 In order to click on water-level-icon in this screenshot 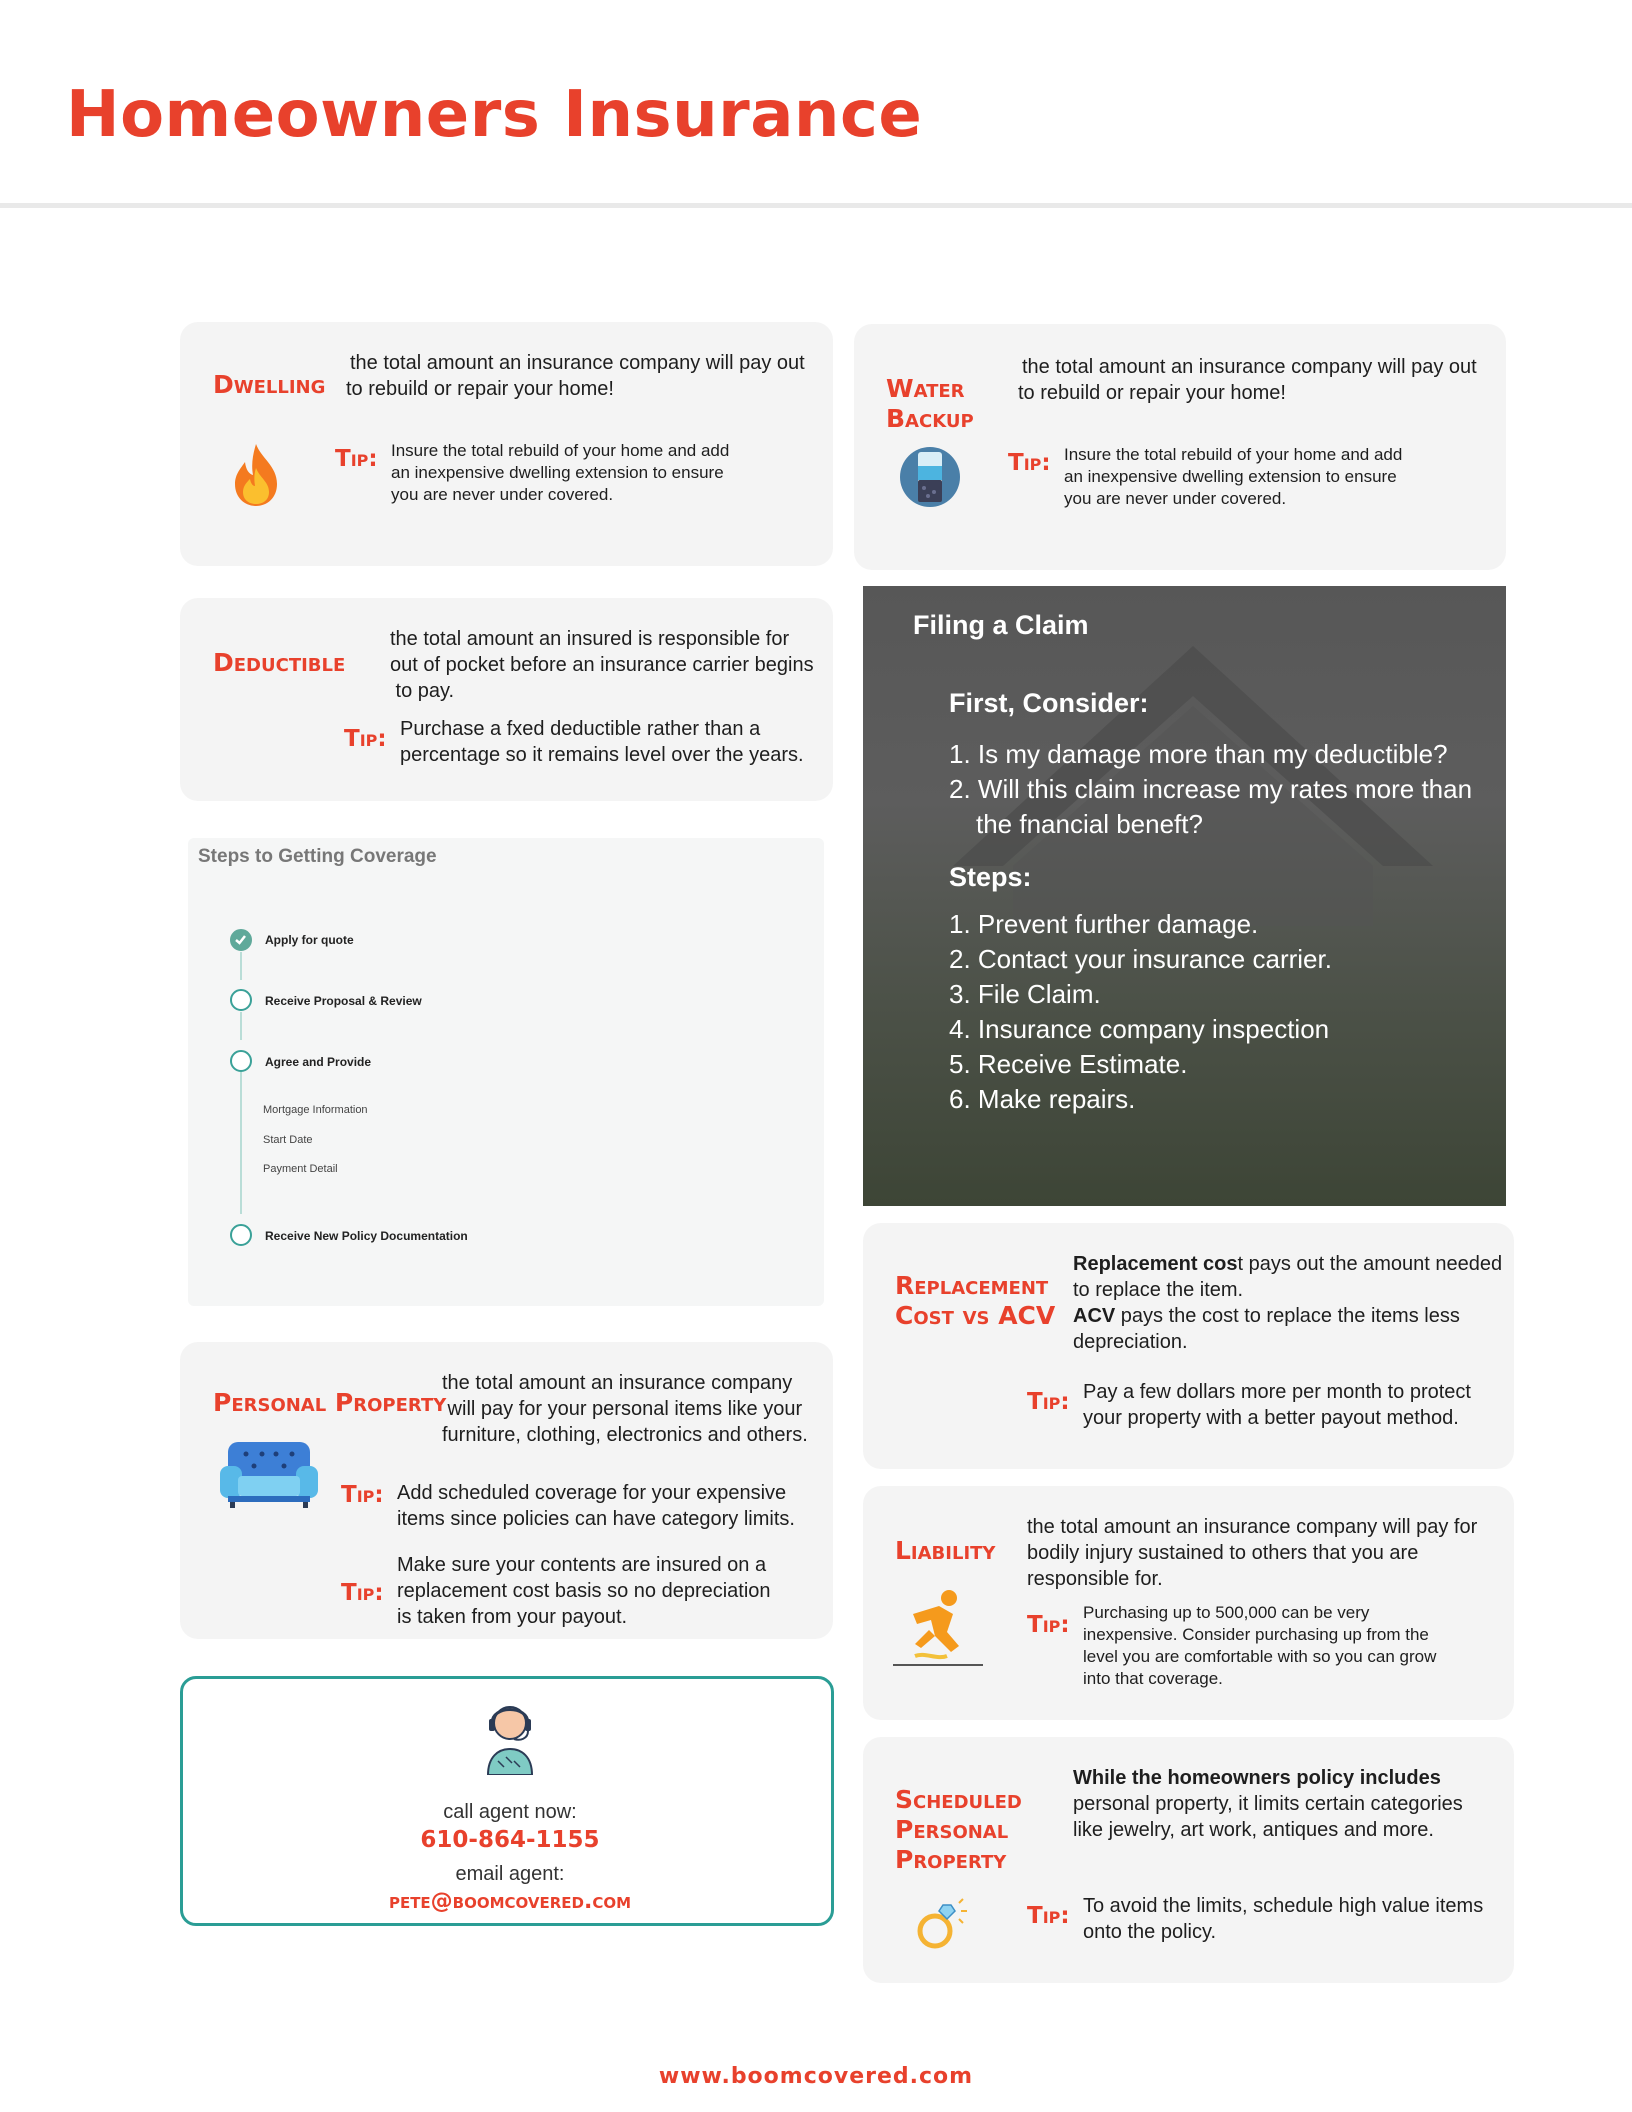, I will do `click(930, 477)`.